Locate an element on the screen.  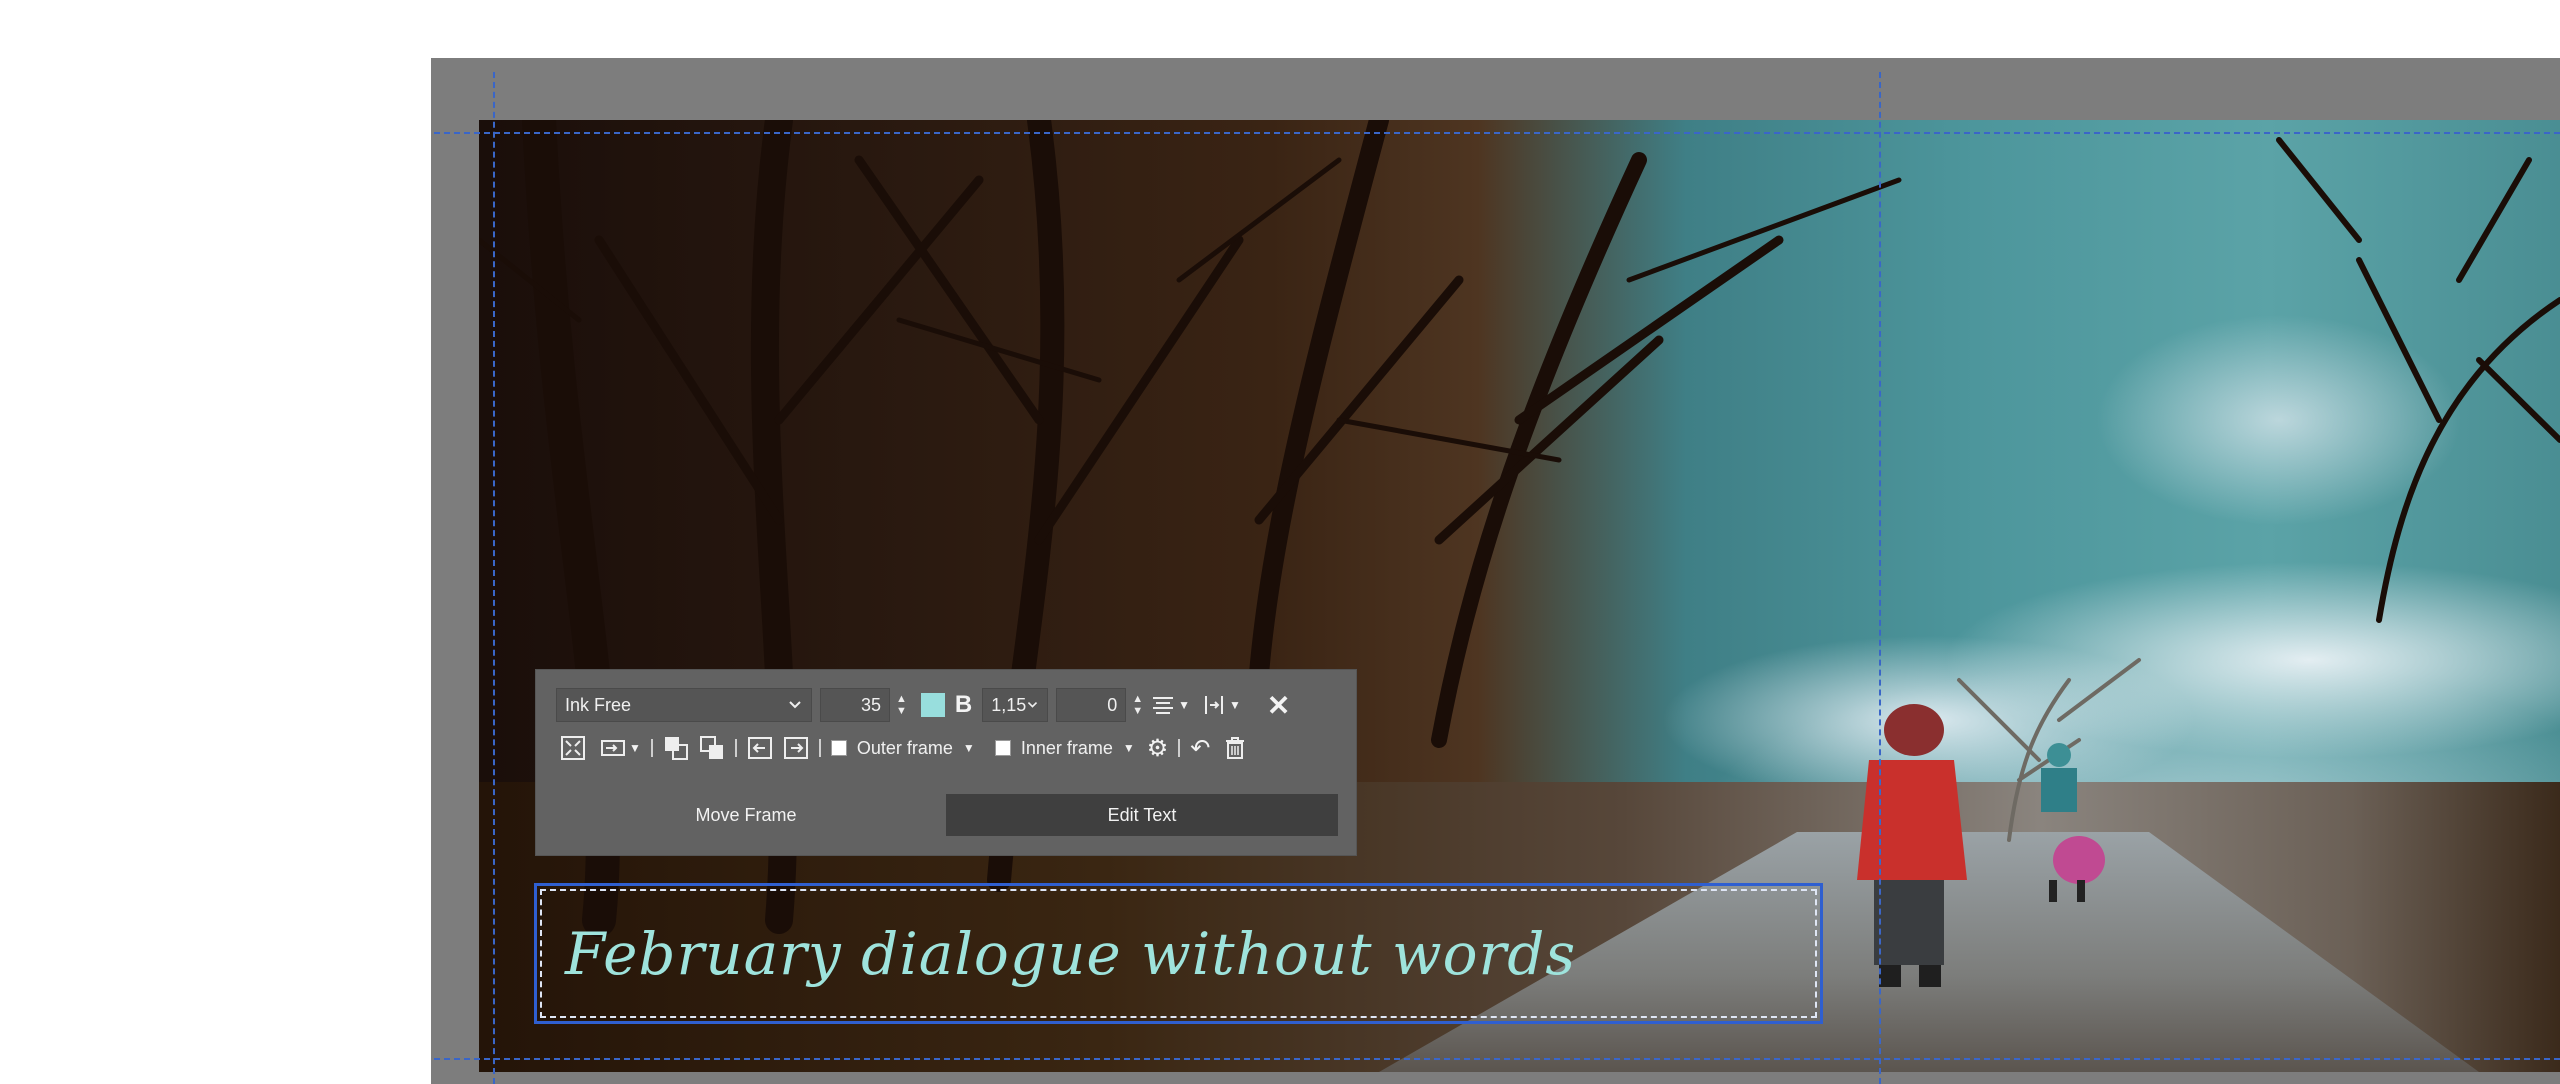
inner-frame-label: Inner frame is located at coordinates (1067, 748).